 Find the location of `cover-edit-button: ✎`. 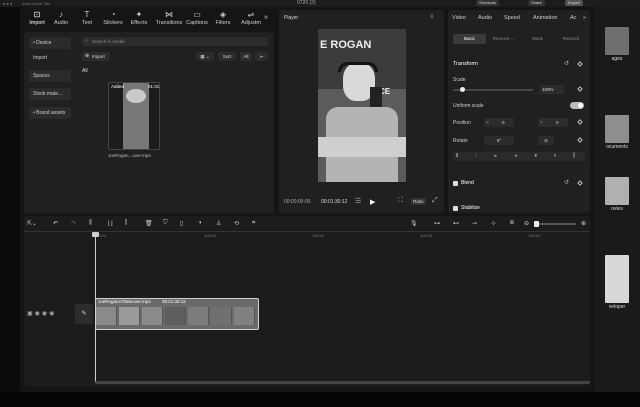

cover-edit-button: ✎ is located at coordinates (84, 314).